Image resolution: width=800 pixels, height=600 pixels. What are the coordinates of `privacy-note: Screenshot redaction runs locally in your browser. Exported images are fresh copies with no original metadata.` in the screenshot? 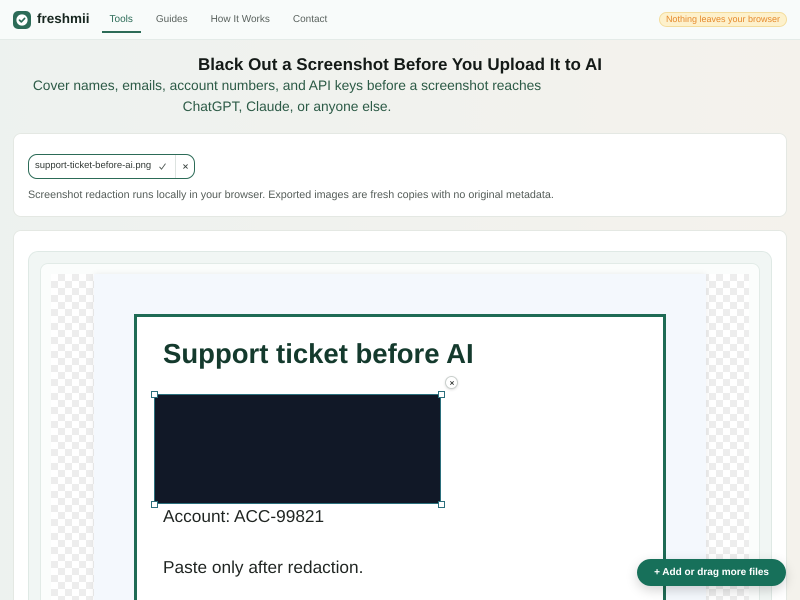 It's located at (291, 195).